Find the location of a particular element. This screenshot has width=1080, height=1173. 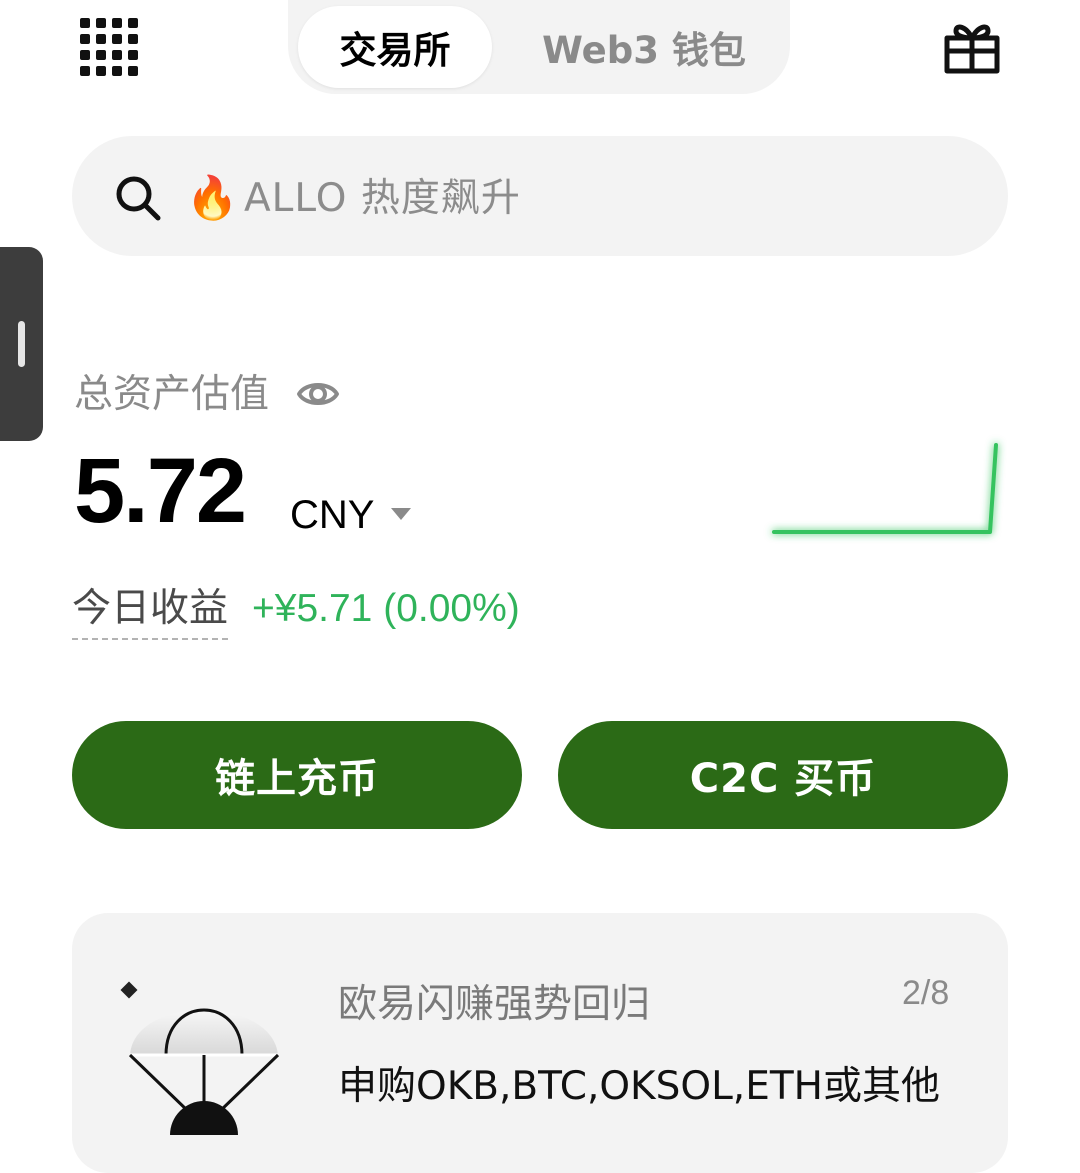

tab-web3-wallet: Web3 钱包 is located at coordinates (644, 47).